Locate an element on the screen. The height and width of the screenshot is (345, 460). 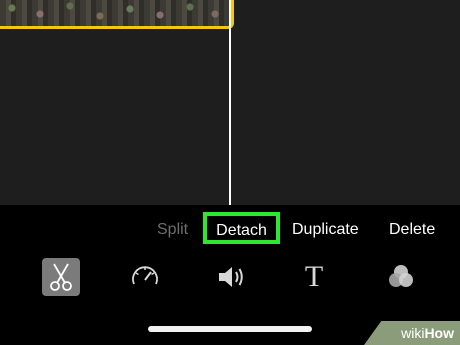
speed-tool-button is located at coordinates (145, 277).